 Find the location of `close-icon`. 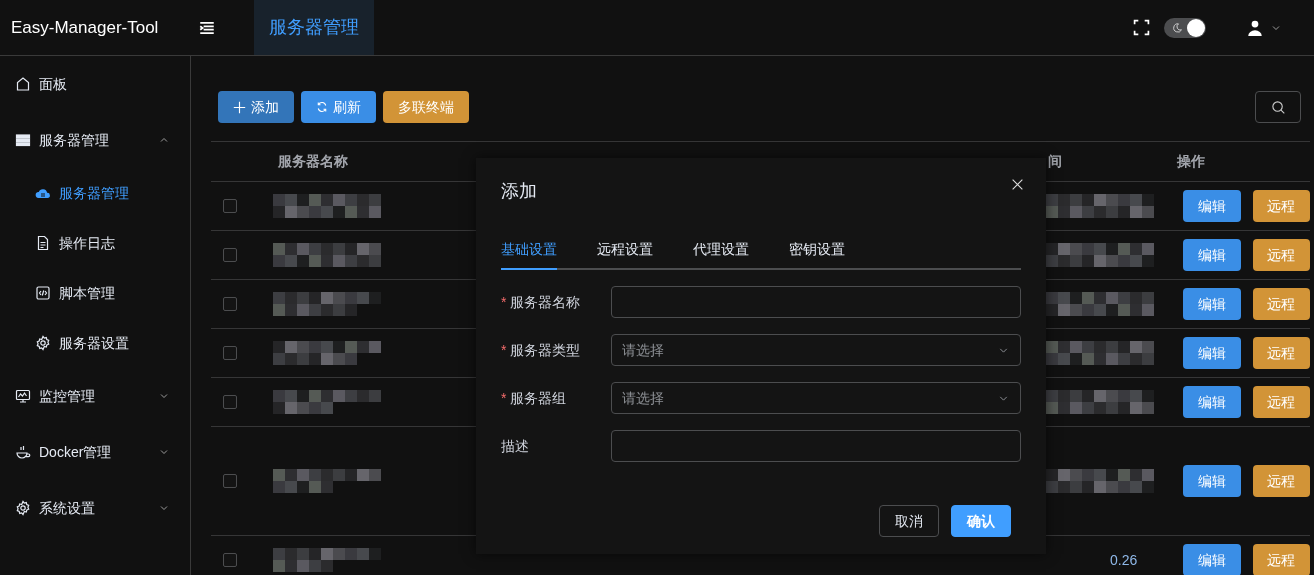

close-icon is located at coordinates (1017, 184).